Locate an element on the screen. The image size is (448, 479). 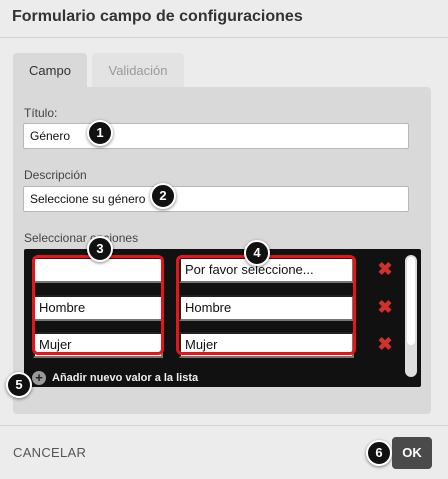
title-divider is located at coordinates (224, 37).